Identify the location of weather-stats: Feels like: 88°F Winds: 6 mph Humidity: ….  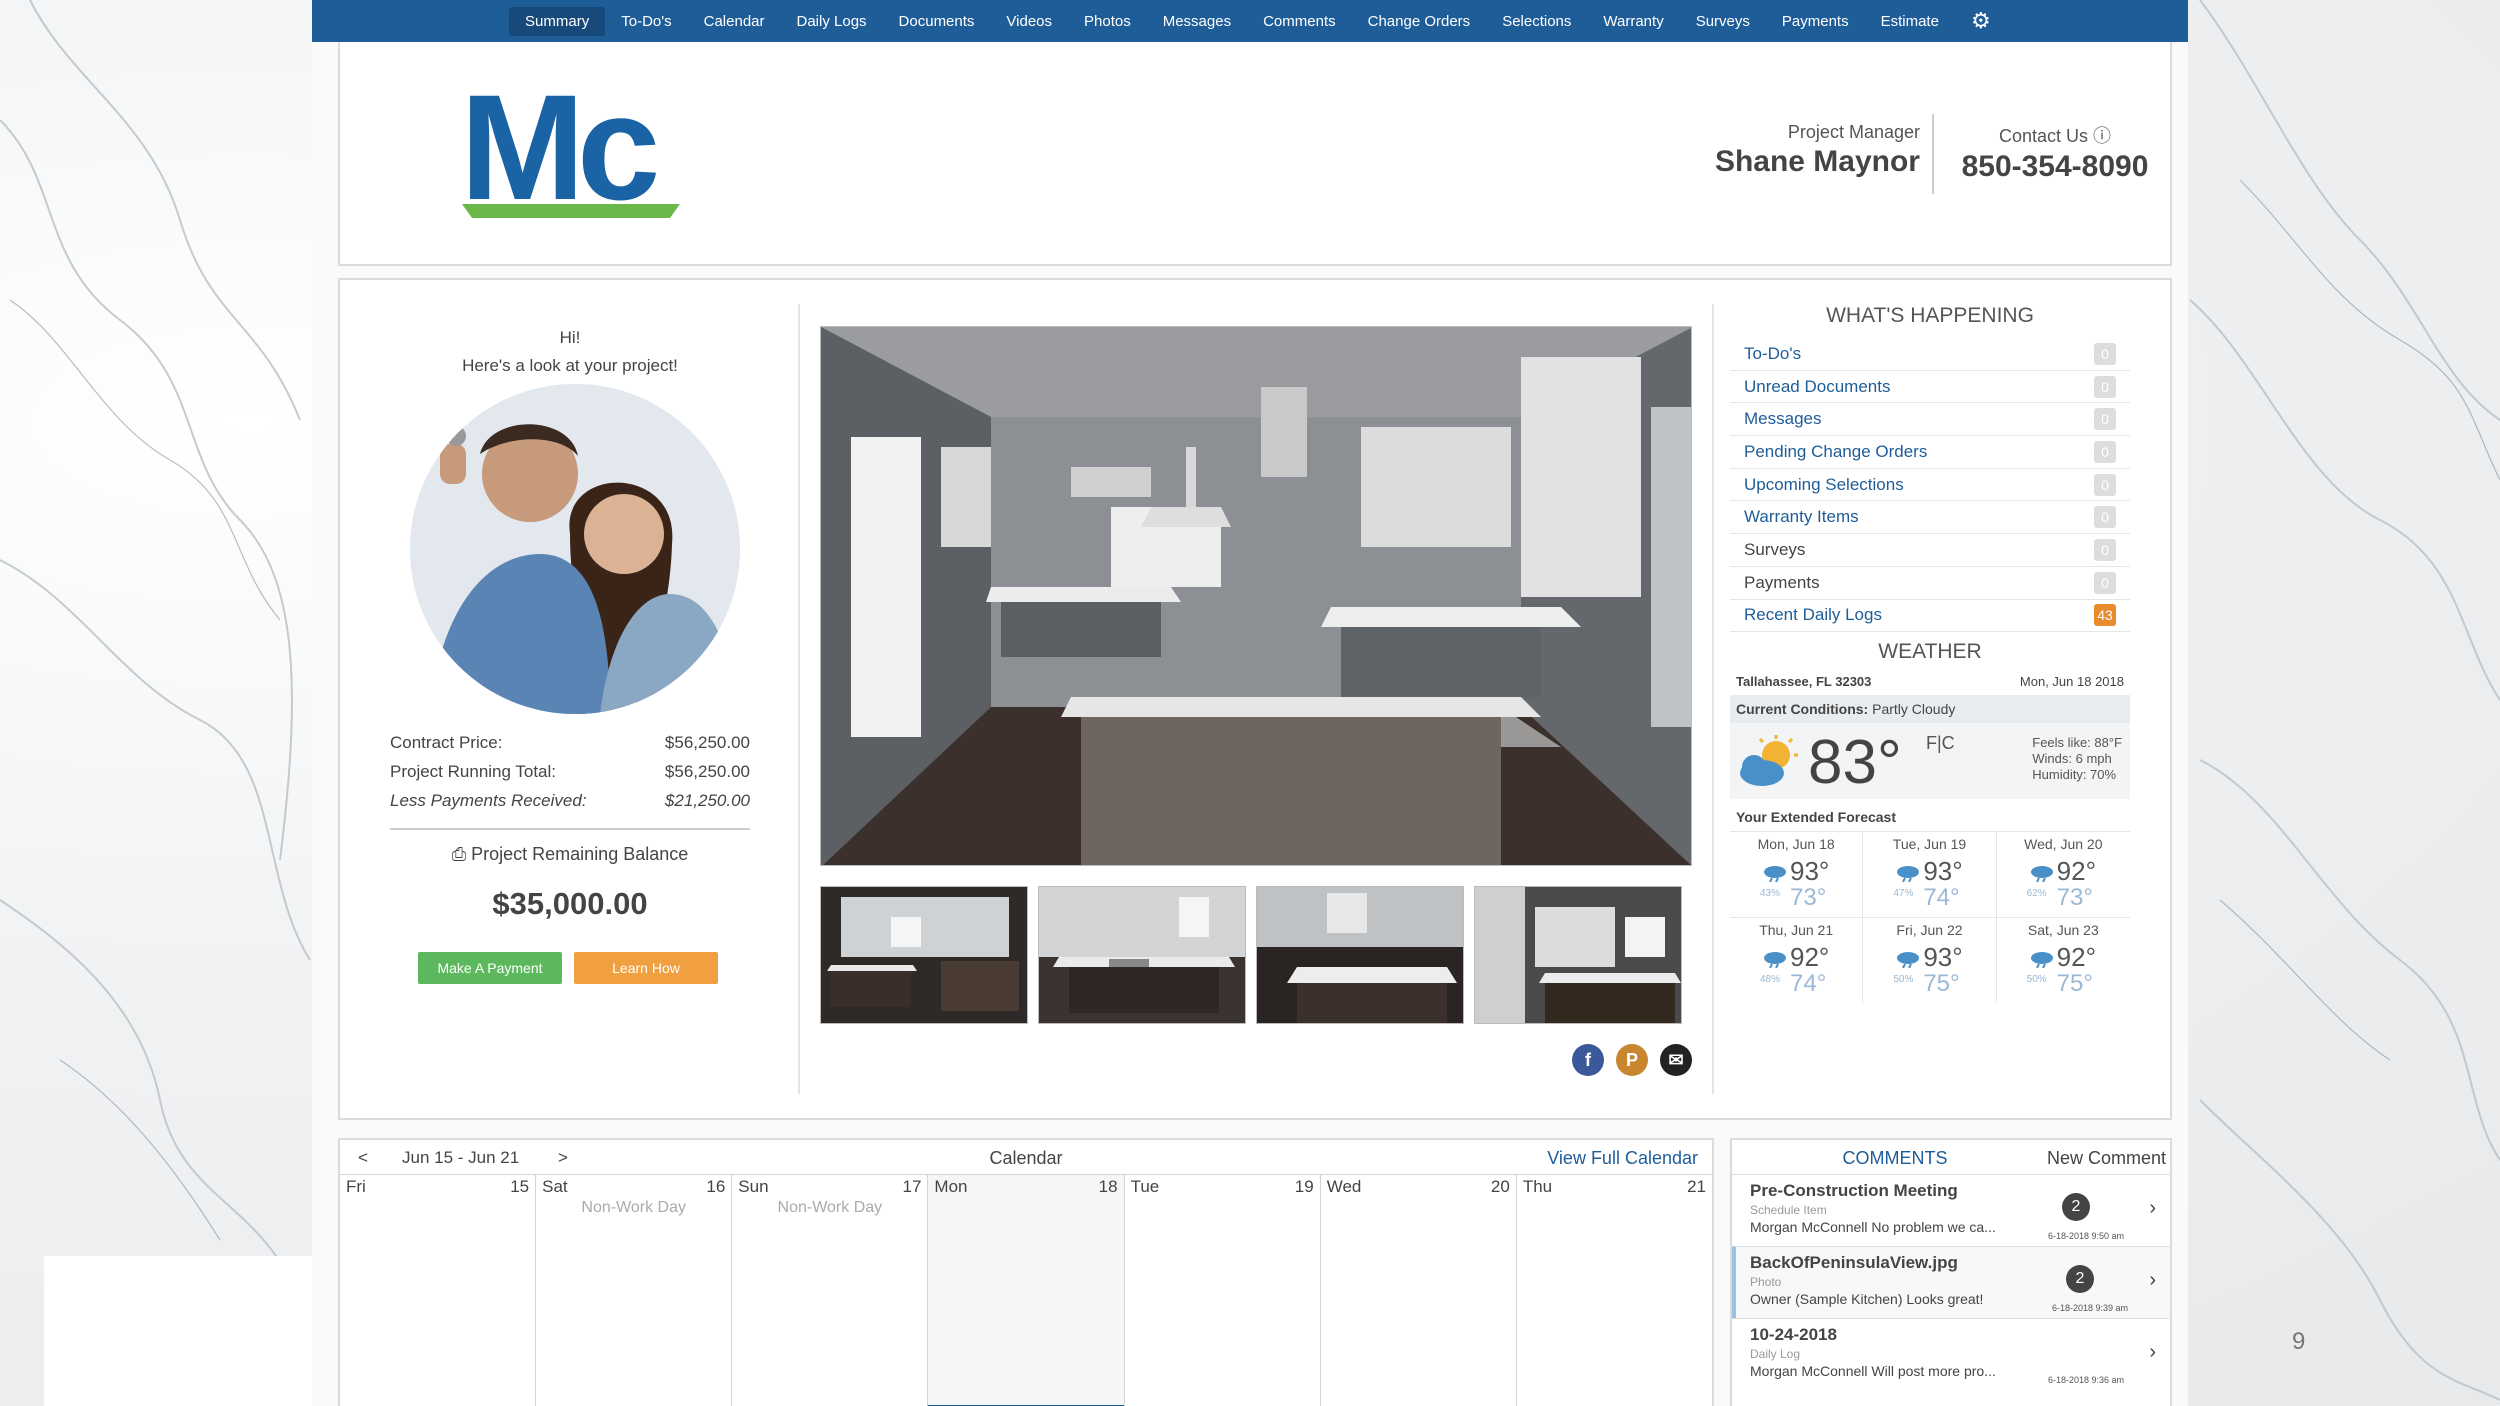
(2077, 759).